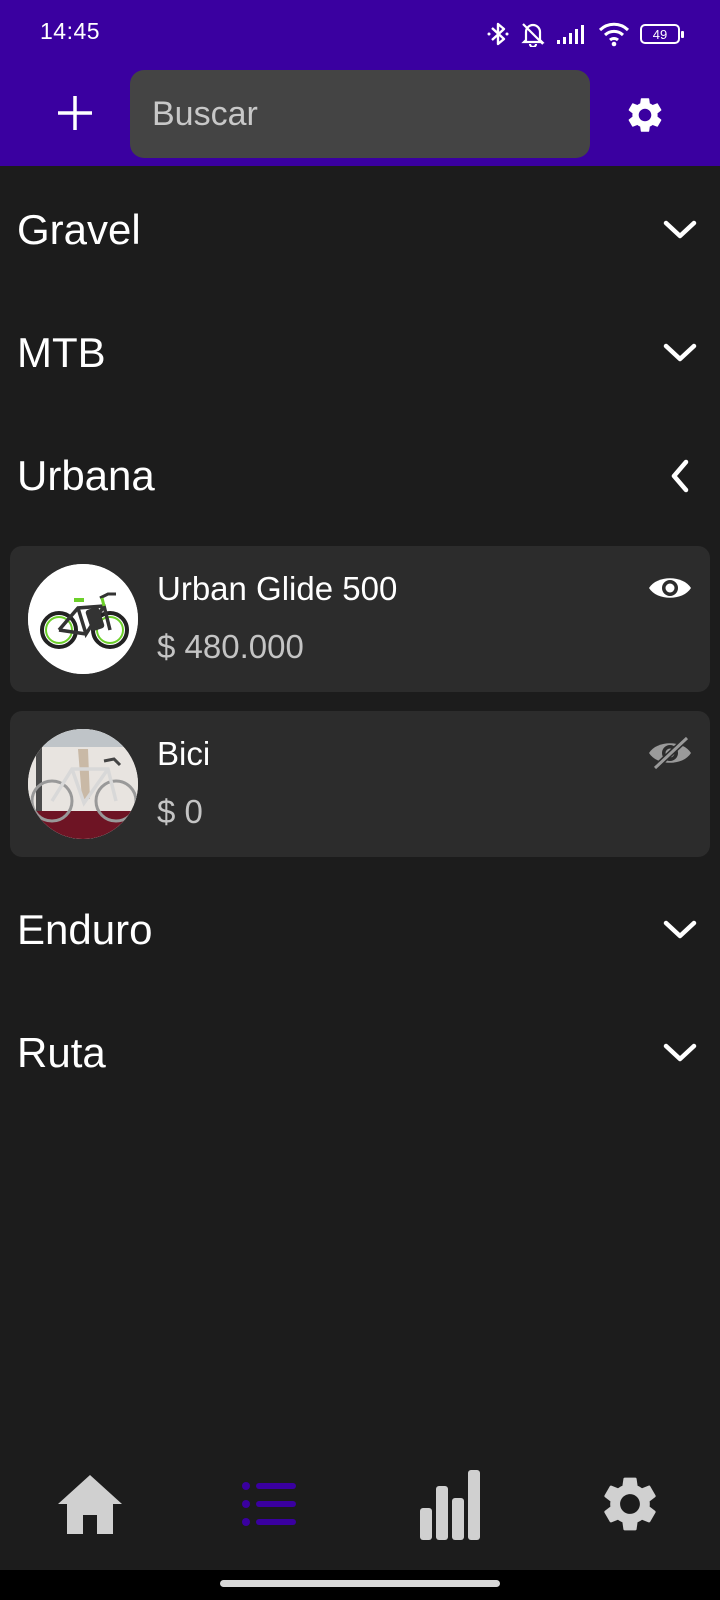 The width and height of the screenshot is (720, 1600). I want to click on category-label: Urbana, so click(86, 475).